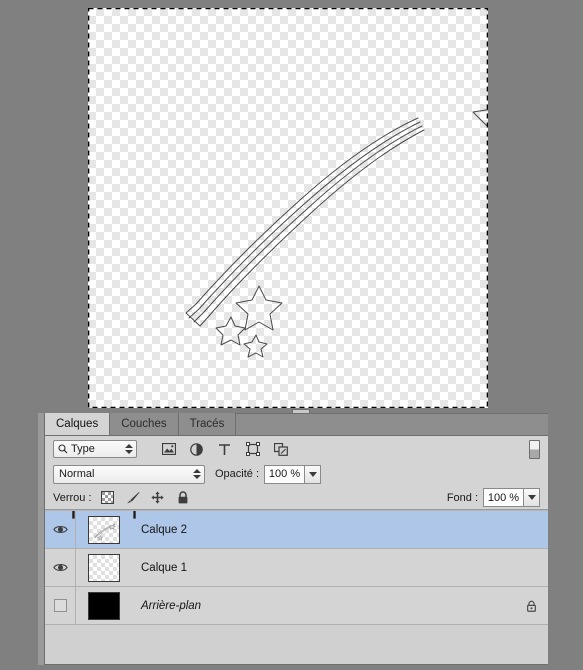 The height and width of the screenshot is (670, 583). What do you see at coordinates (296, 498) in the screenshot?
I see `lock-row: Verrou : Fond: 100 %` at bounding box center [296, 498].